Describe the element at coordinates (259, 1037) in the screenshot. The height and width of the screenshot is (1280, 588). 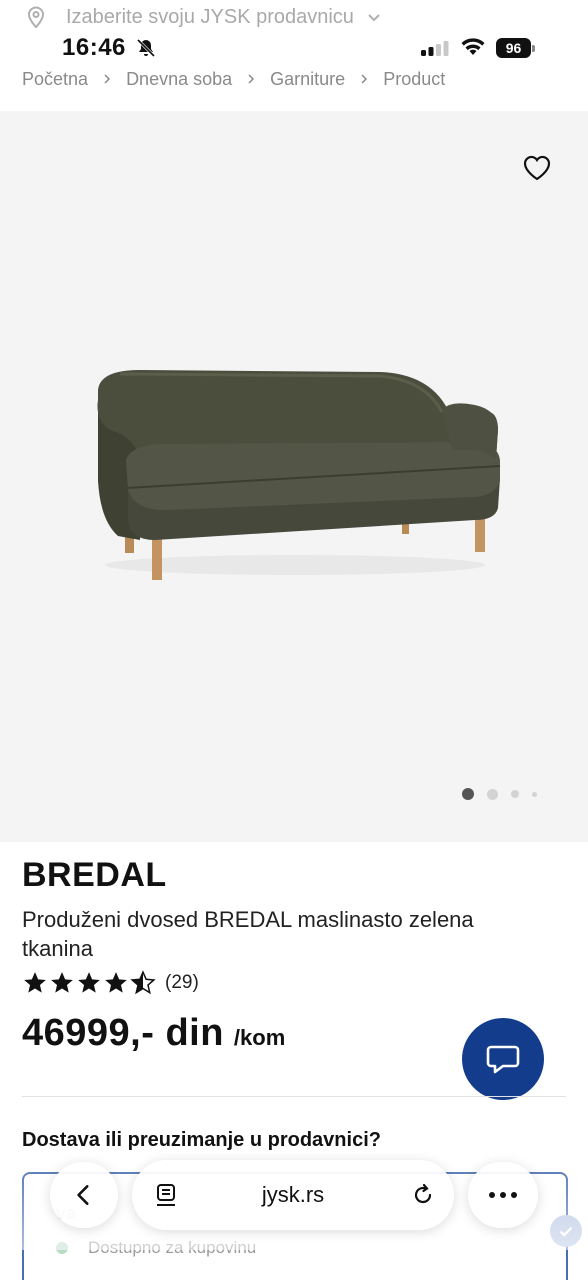
I see `price-unit: /kom` at that location.